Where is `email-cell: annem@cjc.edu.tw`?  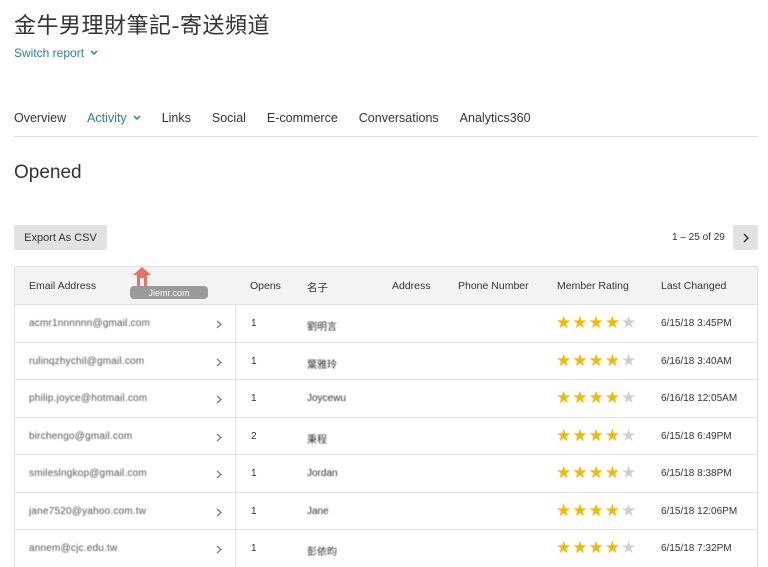 email-cell: annem@cjc.edu.tw is located at coordinates (73, 548).